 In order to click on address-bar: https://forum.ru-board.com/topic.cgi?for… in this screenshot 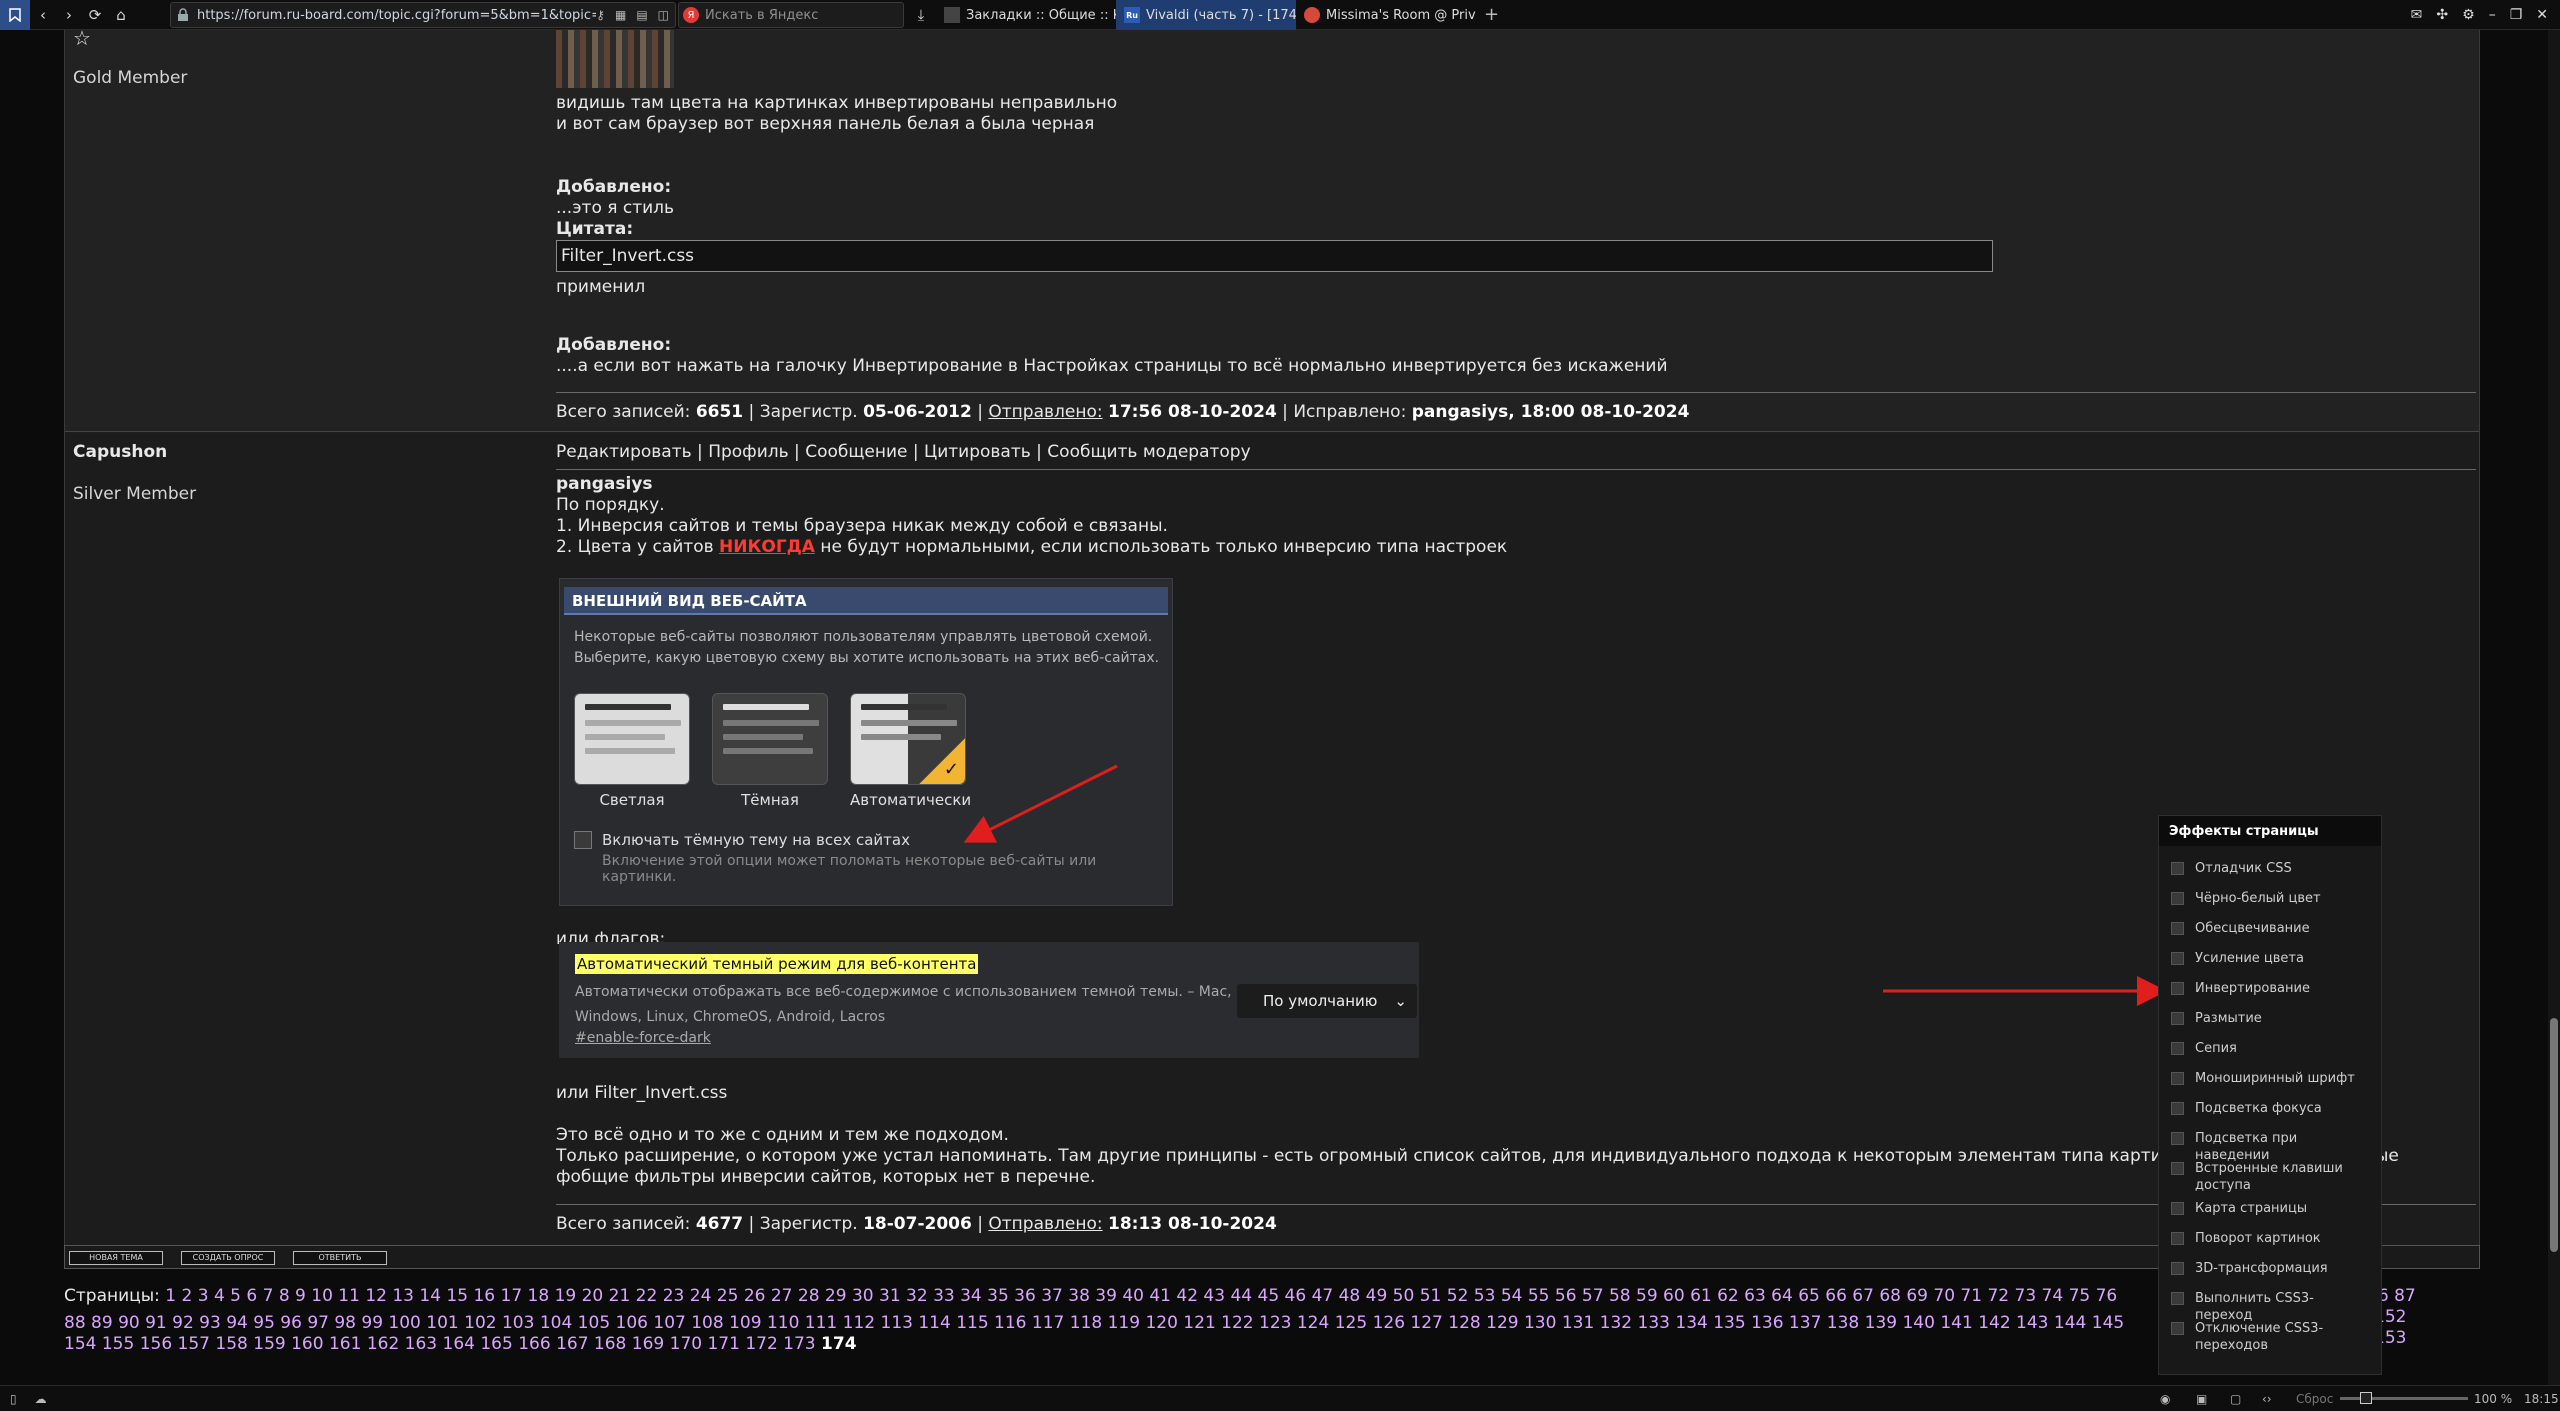, I will do `click(423, 15)`.